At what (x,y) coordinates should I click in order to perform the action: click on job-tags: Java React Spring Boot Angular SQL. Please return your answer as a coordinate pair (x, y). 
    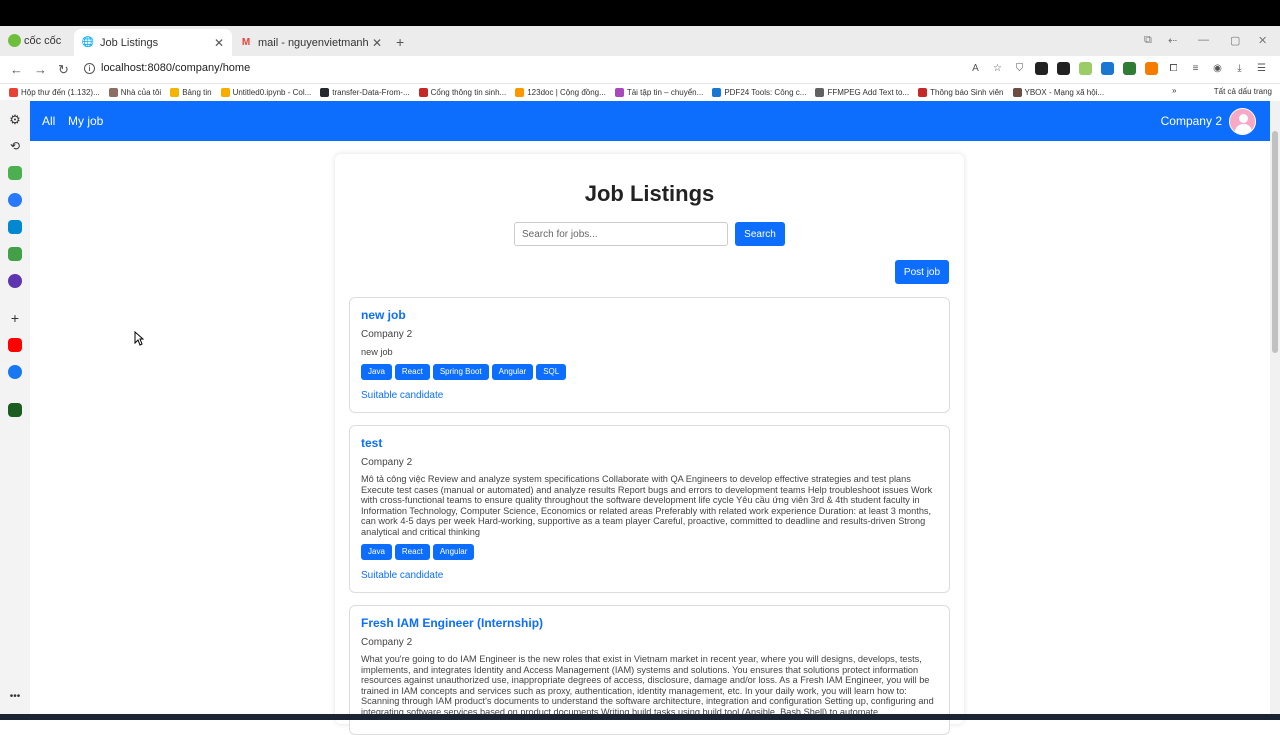
    Looking at the image, I should click on (464, 372).